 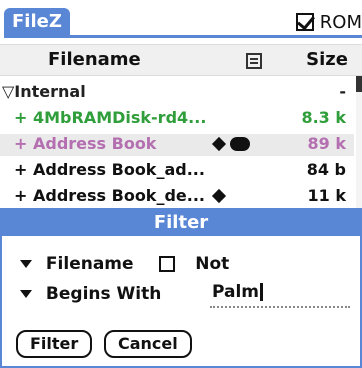 I want to click on title-bar: FileZ ROM, so click(x=181, y=22).